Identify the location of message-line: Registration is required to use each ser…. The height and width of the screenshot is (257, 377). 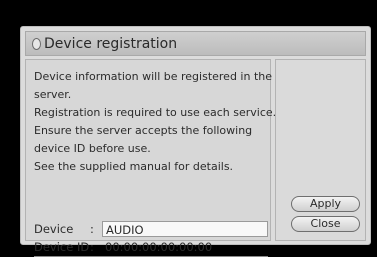
(155, 112).